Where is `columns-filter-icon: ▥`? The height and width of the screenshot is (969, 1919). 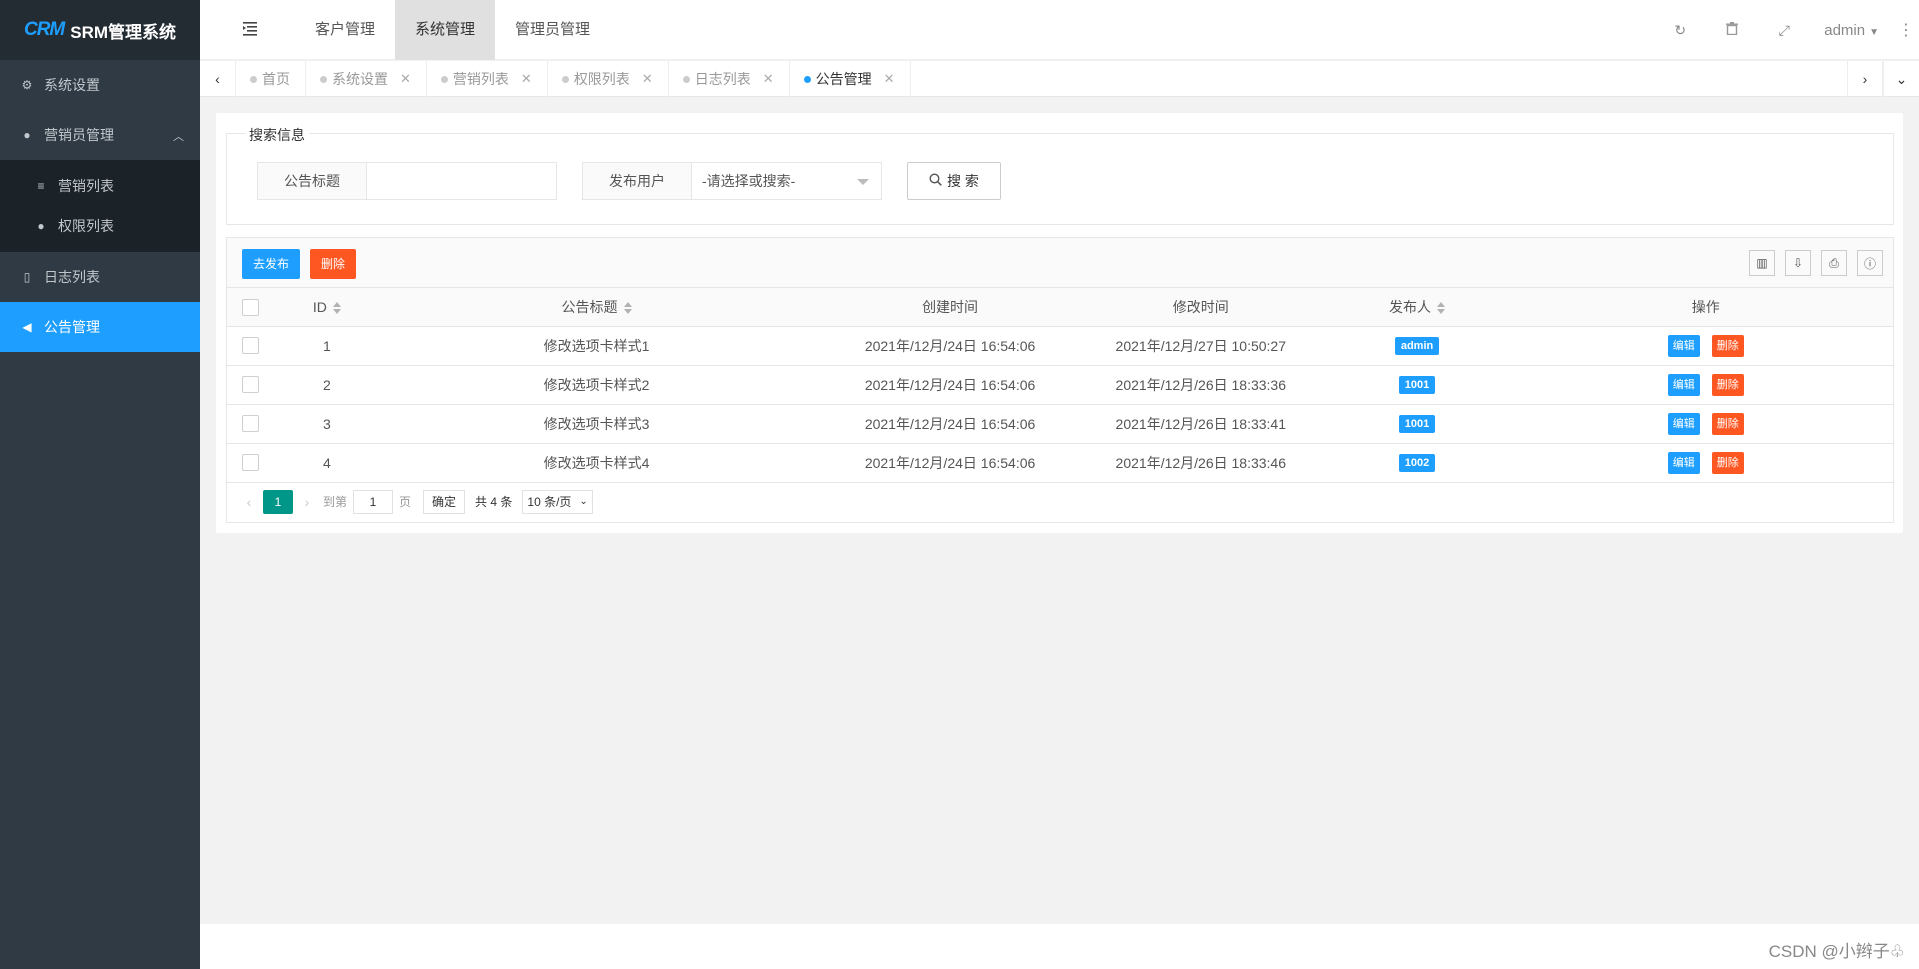
columns-filter-icon: ▥ is located at coordinates (1762, 263).